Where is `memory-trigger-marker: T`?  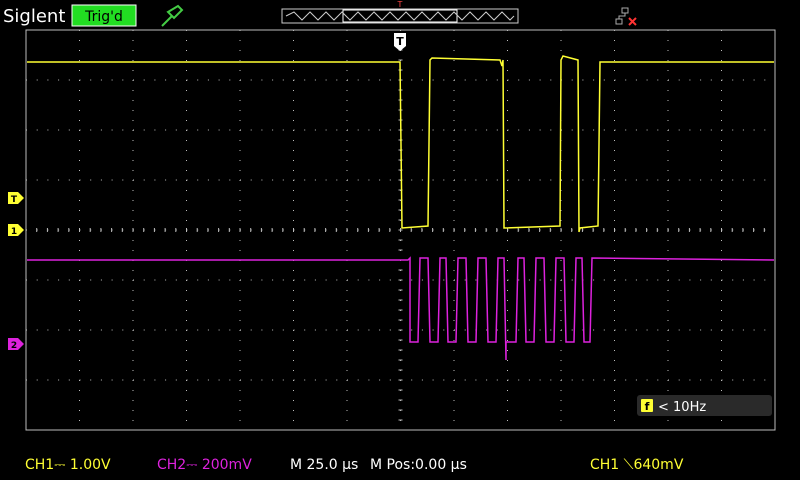
memory-trigger-marker: T is located at coordinates (400, 4).